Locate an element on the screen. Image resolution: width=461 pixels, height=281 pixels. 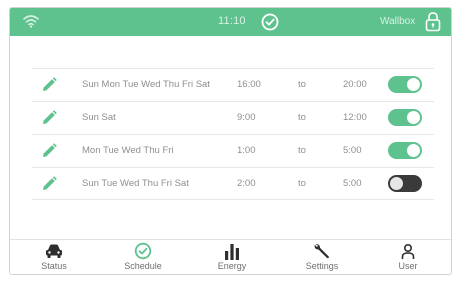
nav-label: Settings is located at coordinates (322, 266).